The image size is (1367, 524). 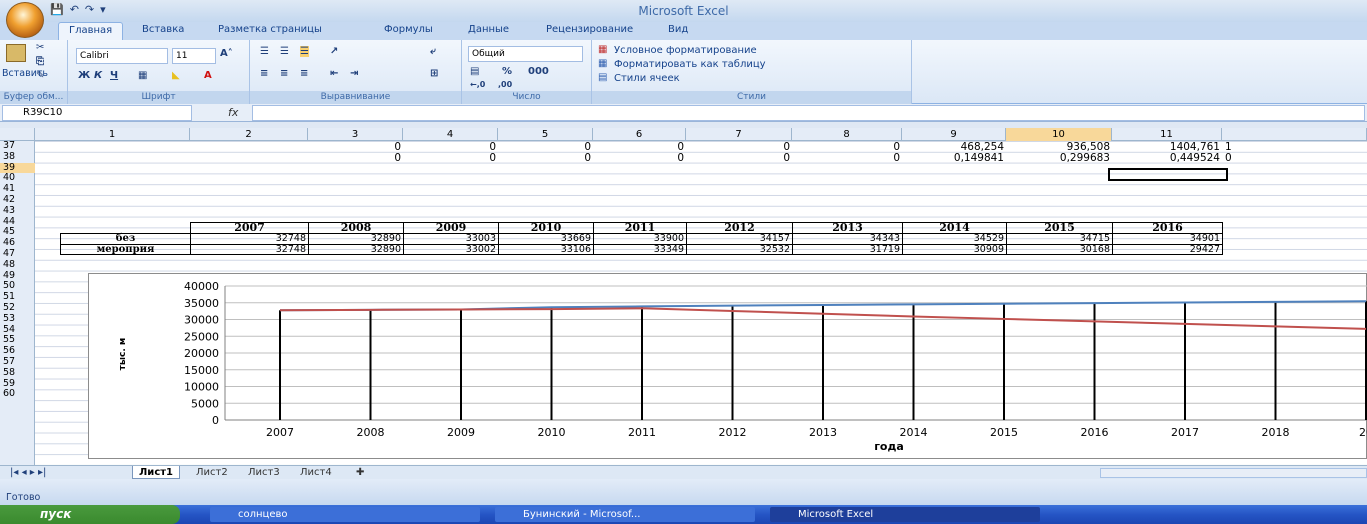 What do you see at coordinates (91, 31) in the screenshot?
I see `tab-home: Главная` at bounding box center [91, 31].